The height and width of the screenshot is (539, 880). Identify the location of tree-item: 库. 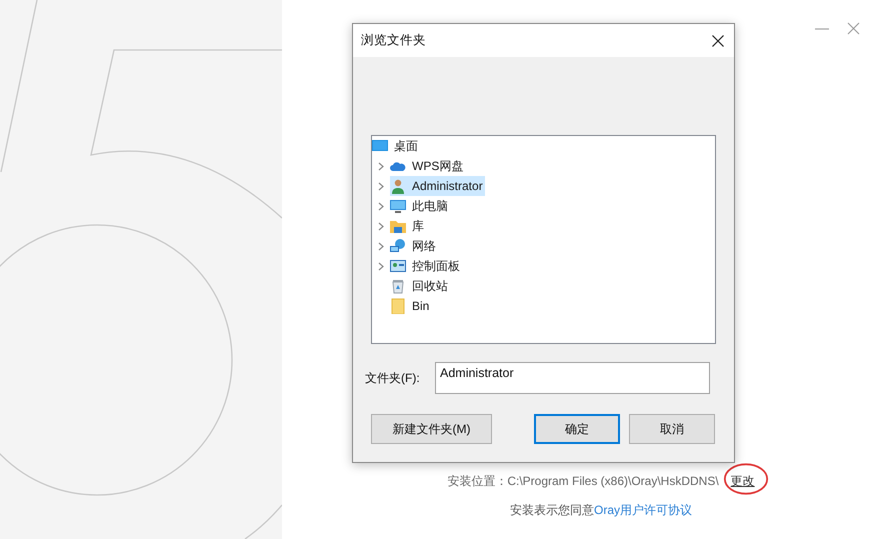
(408, 226).